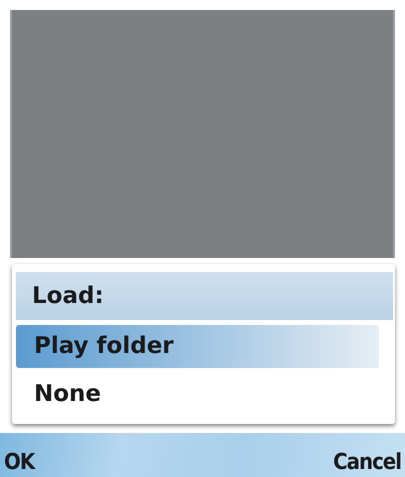 The height and width of the screenshot is (477, 405). Describe the element at coordinates (197, 394) in the screenshot. I see `list-item: None` at that location.